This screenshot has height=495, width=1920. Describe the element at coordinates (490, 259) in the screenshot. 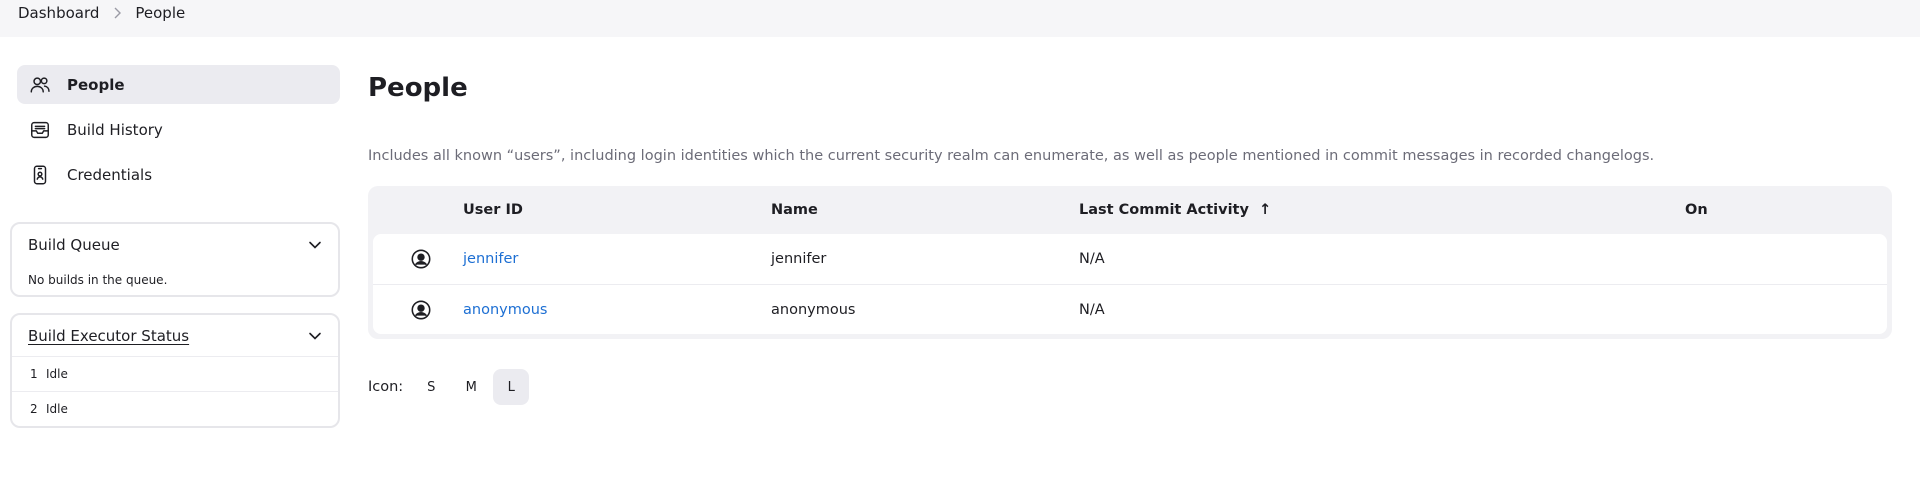

I see `user-id-link: jennifer` at that location.